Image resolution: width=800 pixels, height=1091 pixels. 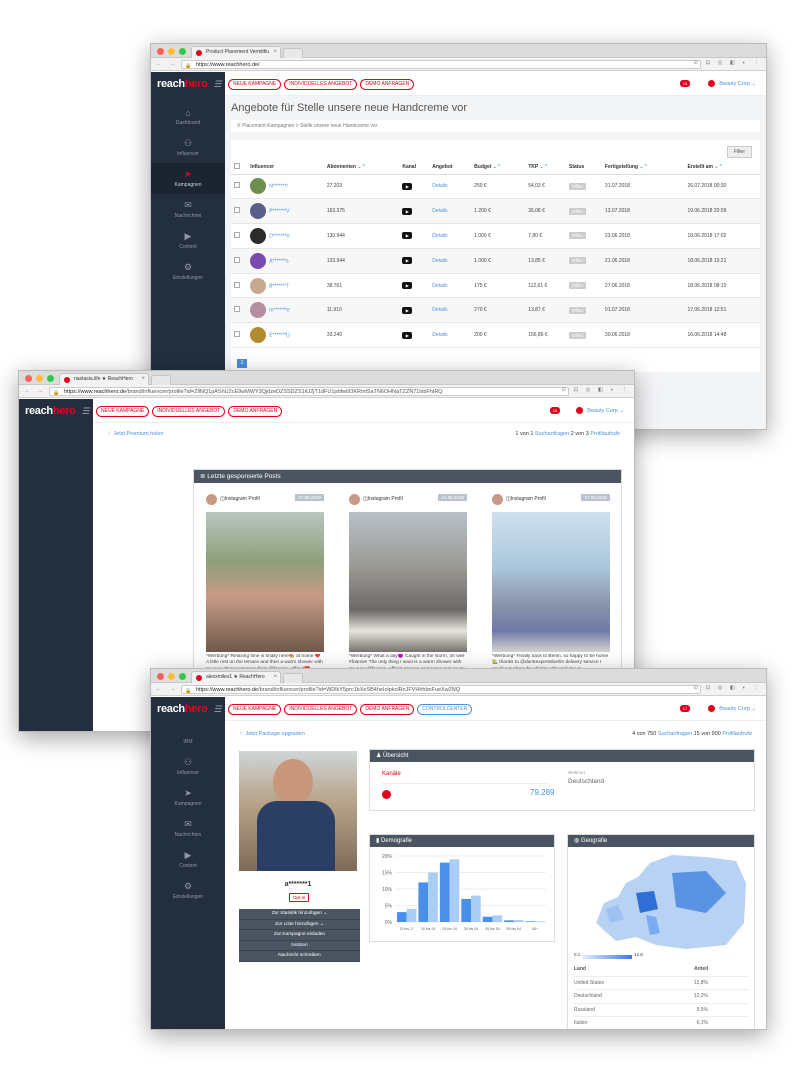 I want to click on write-message-button: Nachricht schreiben, so click(x=299, y=956).